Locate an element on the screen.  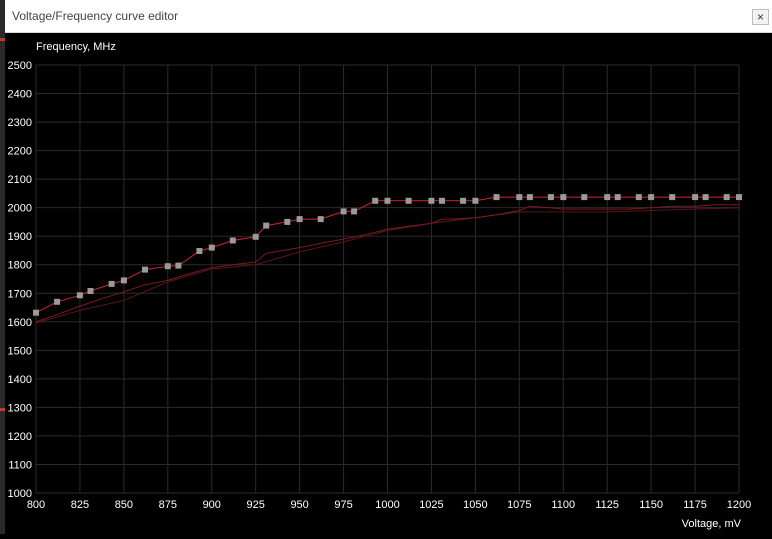
y-tick-label: 1300 is located at coordinates (20, 408).